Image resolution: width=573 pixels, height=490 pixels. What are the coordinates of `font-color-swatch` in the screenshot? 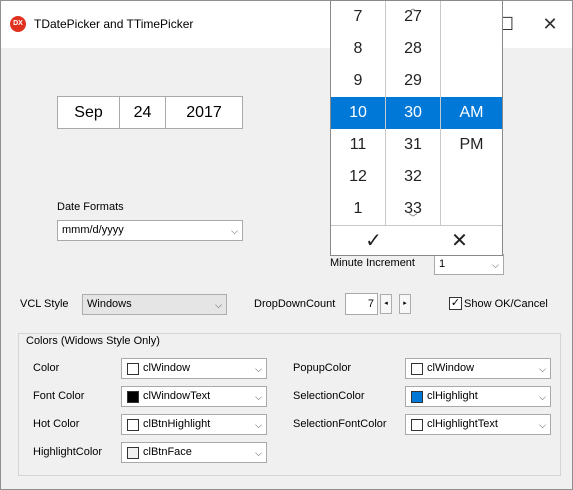 It's located at (133, 397).